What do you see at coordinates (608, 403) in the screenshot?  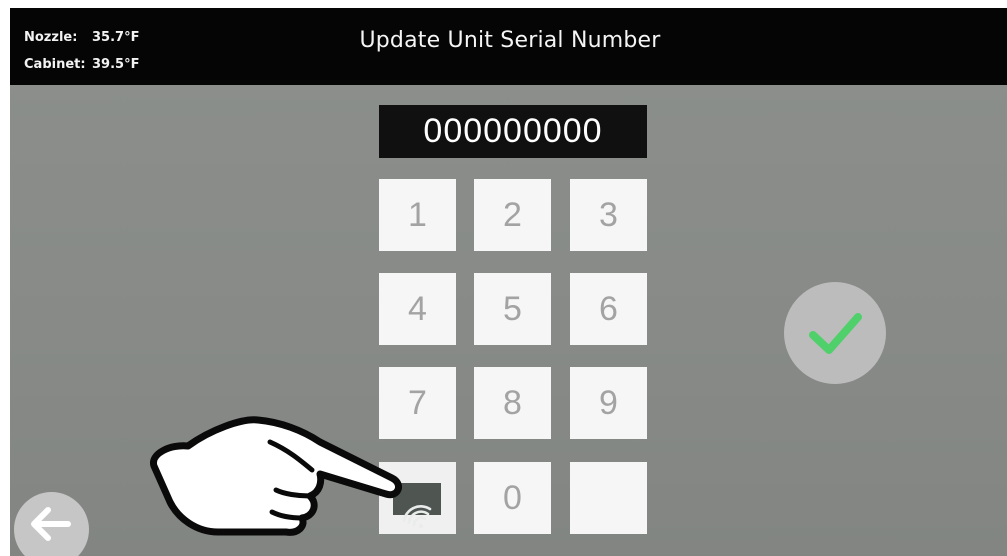 I see `key-9: 9` at bounding box center [608, 403].